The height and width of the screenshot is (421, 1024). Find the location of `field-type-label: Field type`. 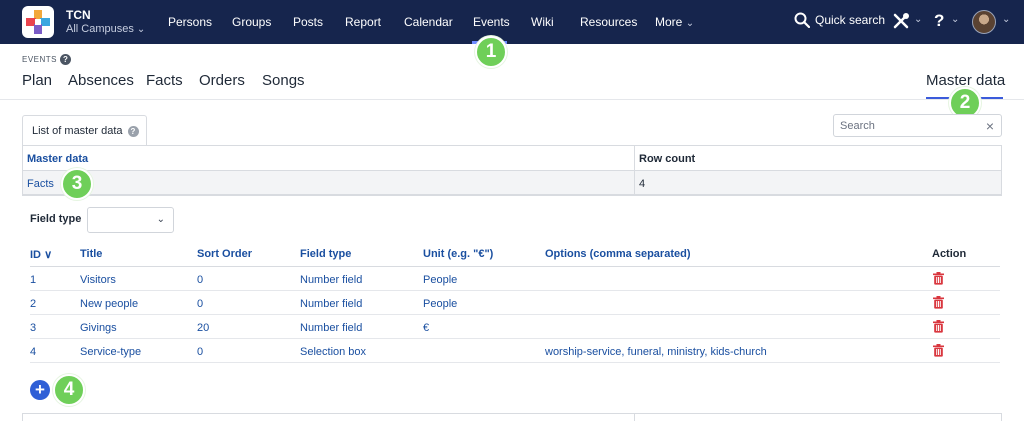

field-type-label: Field type is located at coordinates (56, 219).